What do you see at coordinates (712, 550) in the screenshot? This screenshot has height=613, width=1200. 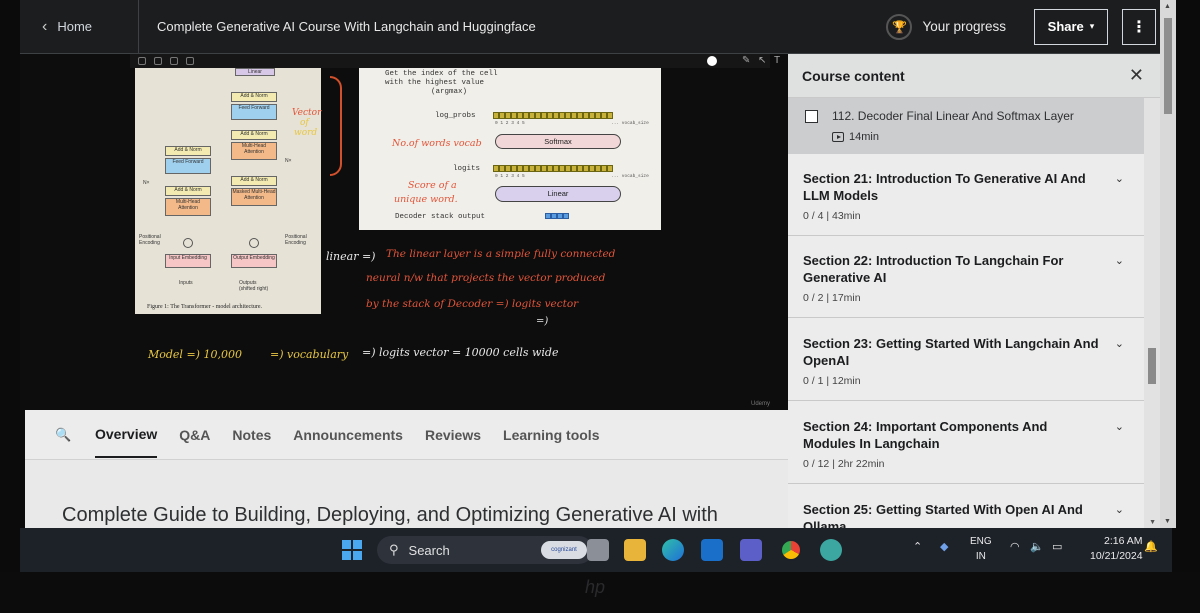 I see `outlook-icon` at bounding box center [712, 550].